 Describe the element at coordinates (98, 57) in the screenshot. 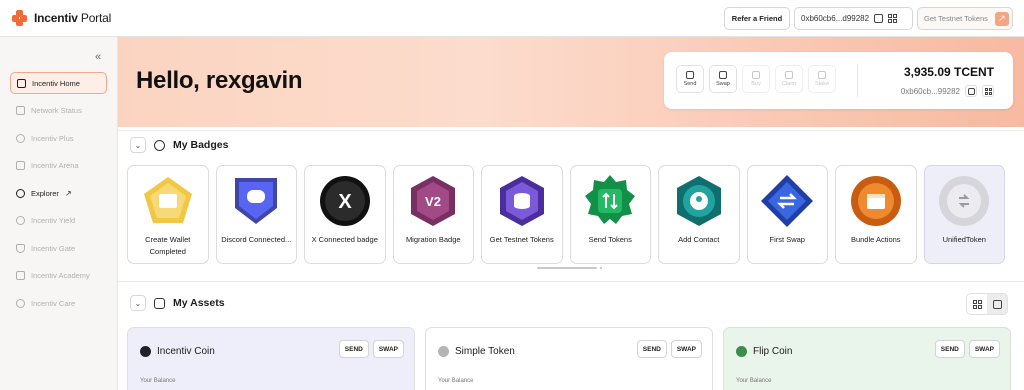

I see `collapse-sidebar-icon: «` at that location.